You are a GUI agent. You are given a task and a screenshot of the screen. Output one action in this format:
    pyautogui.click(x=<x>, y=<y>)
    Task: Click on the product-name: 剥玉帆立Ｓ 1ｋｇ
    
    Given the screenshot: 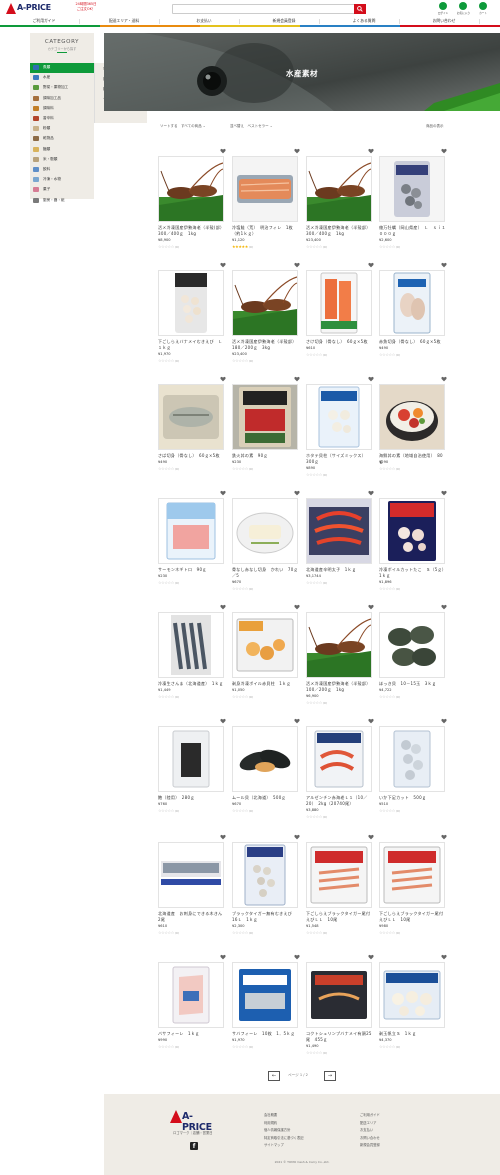 What is the action you would take?
    pyautogui.click(x=413, y=1034)
    